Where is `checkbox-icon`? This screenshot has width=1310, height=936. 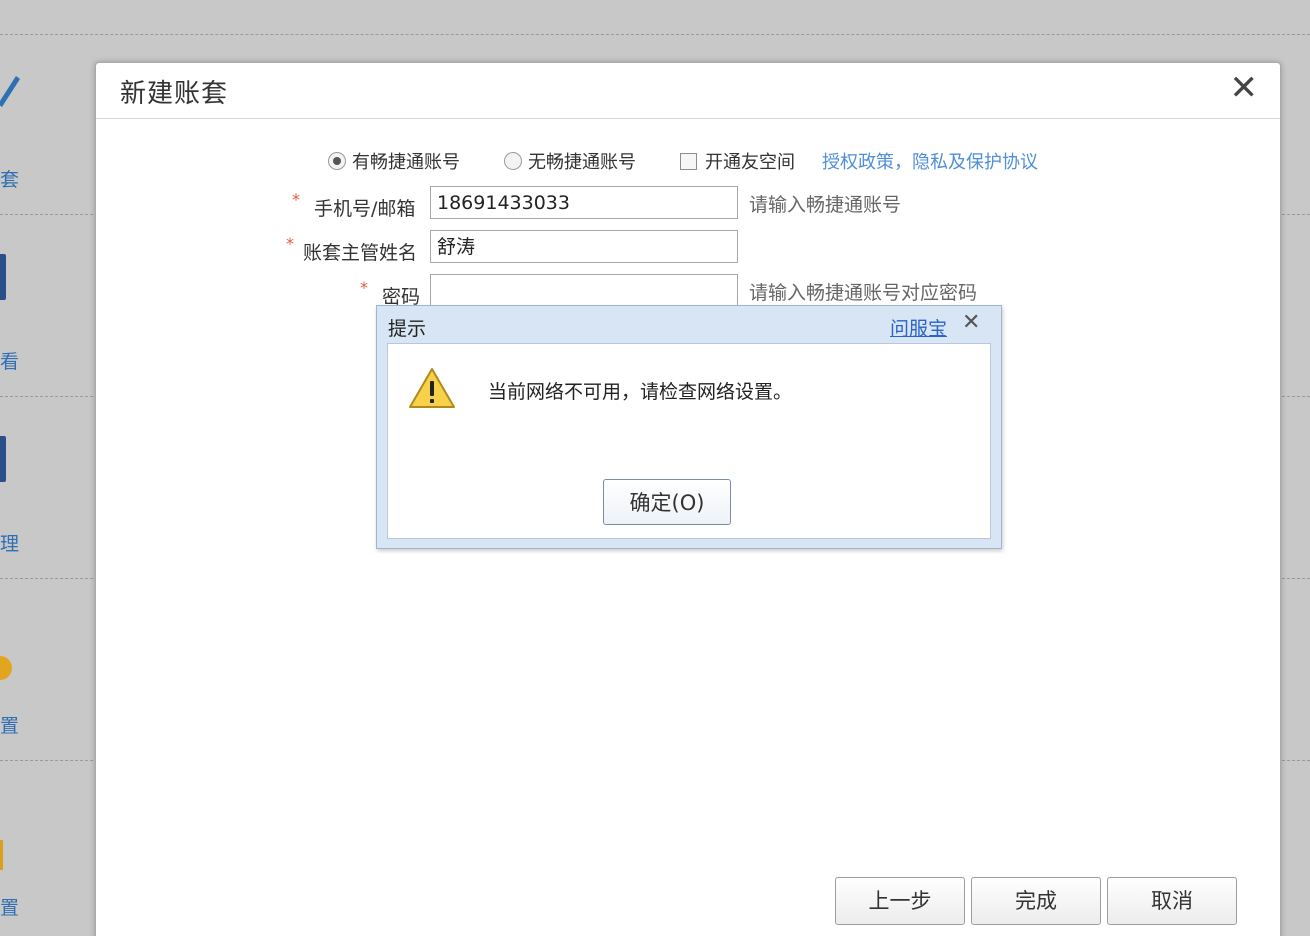 checkbox-icon is located at coordinates (688, 161).